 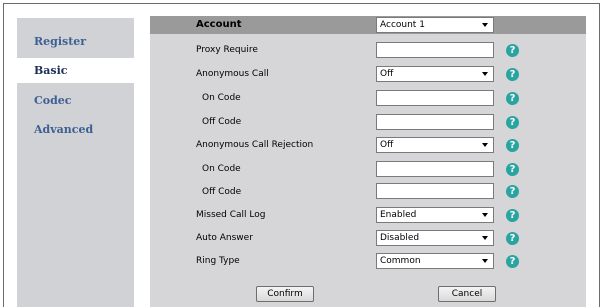 I want to click on account-select-value: Account 1, so click(x=402, y=25).